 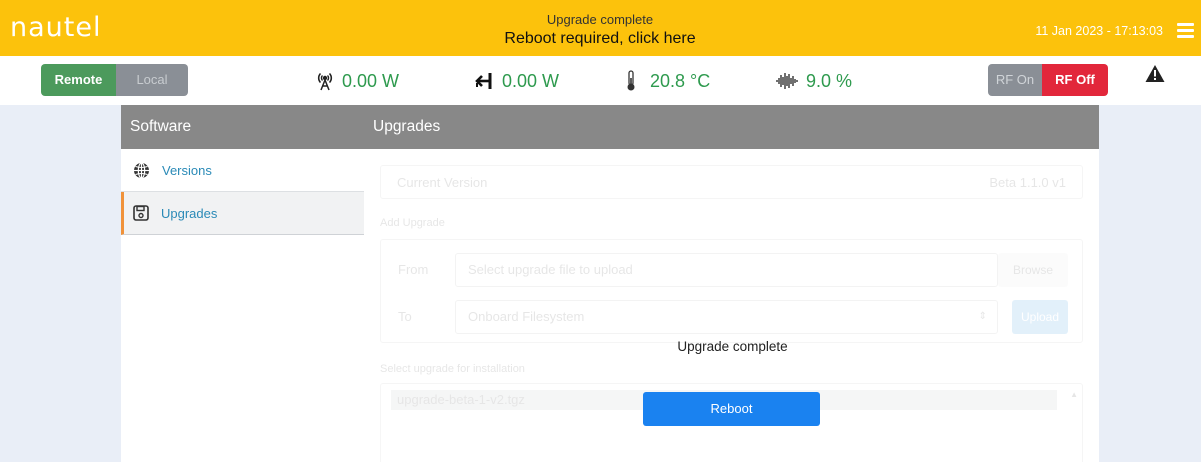 I want to click on remote-button: Remote, so click(x=78, y=80).